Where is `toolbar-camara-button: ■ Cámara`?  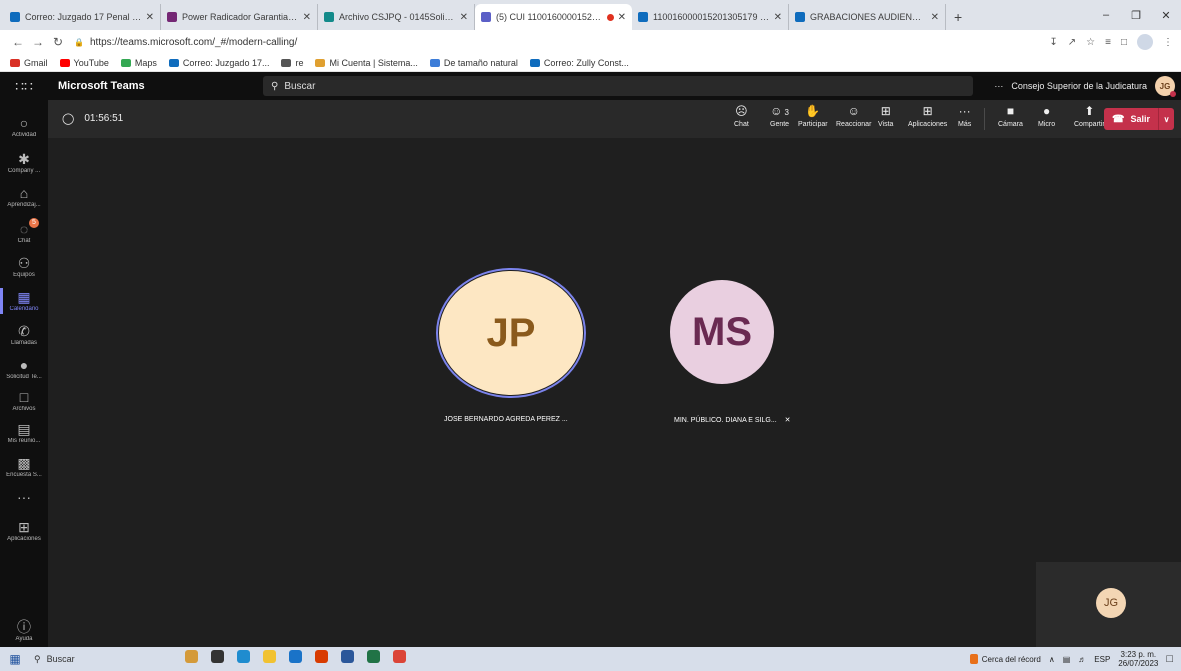
toolbar-camara-button: ■ Cámara is located at coordinates (1010, 116).